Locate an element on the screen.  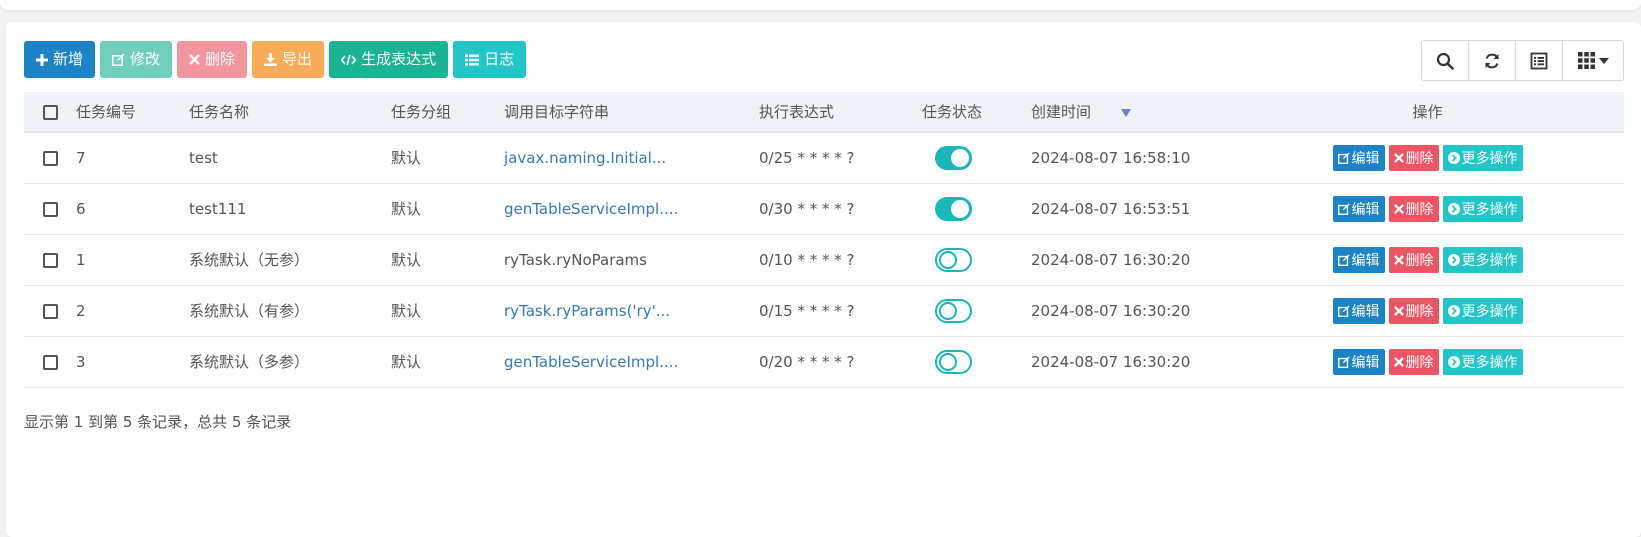
job-id-cell: 3 is located at coordinates (81, 361).